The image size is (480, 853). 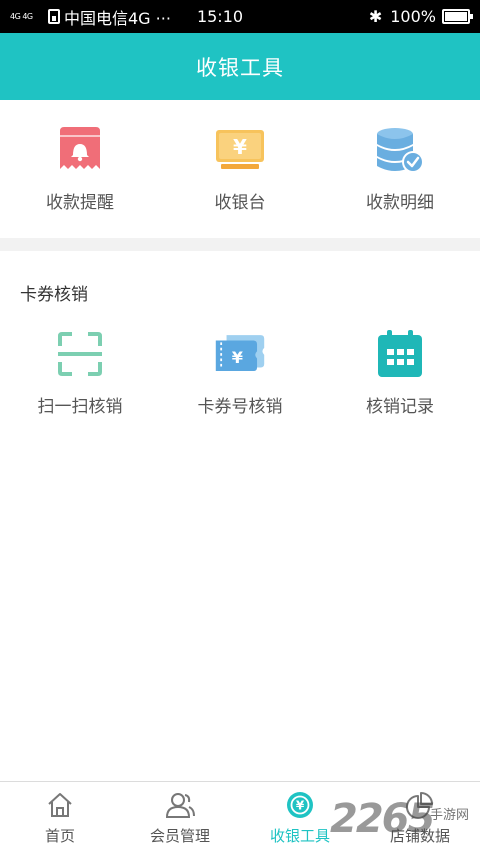 I want to click on tab-label: 收银工具, so click(x=299, y=836).